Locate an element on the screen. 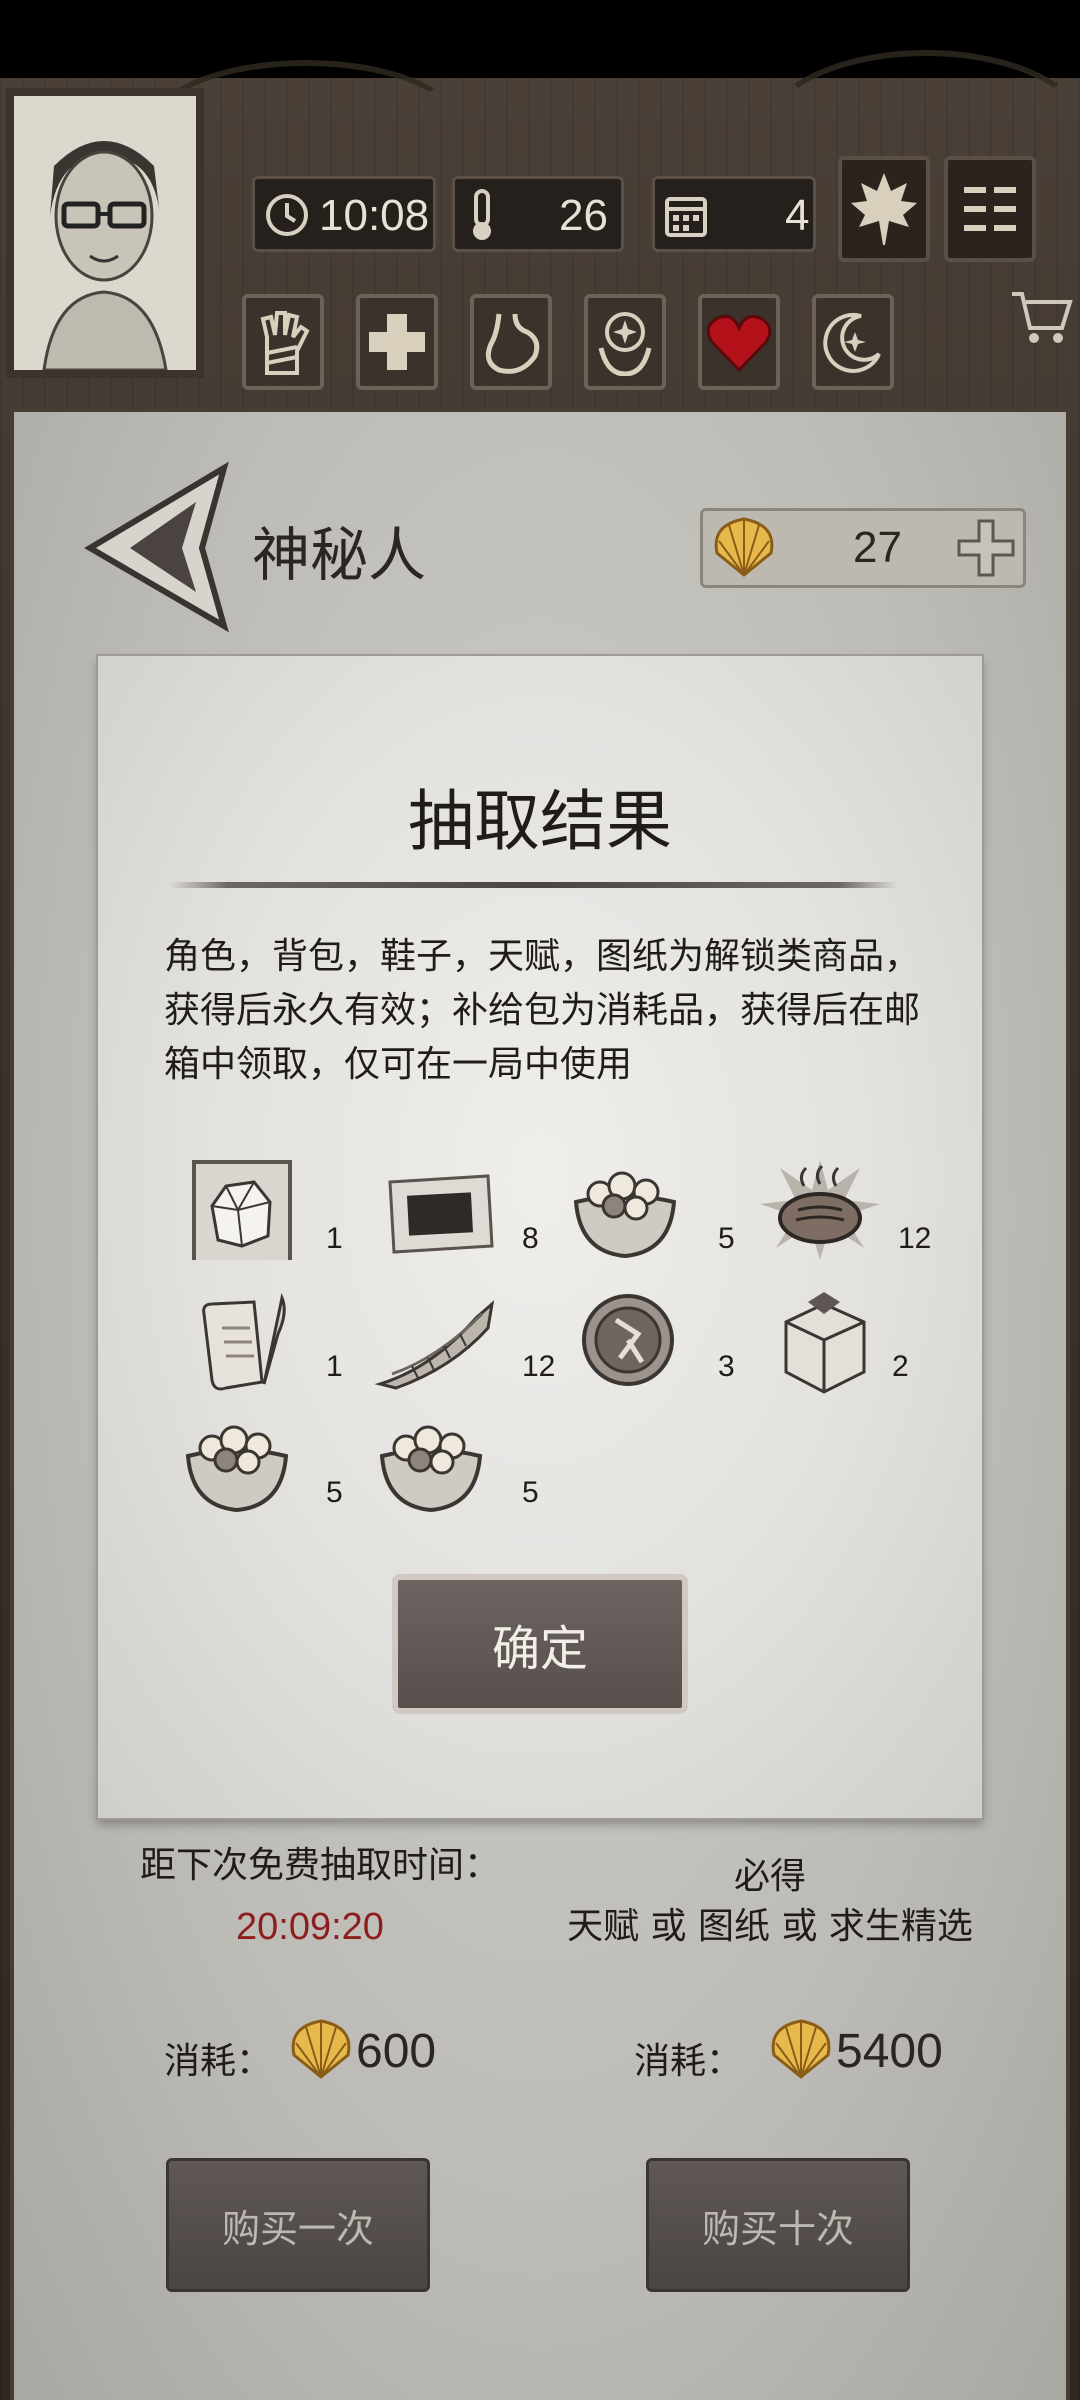  reward-item: 8 is located at coordinates (459, 1210).